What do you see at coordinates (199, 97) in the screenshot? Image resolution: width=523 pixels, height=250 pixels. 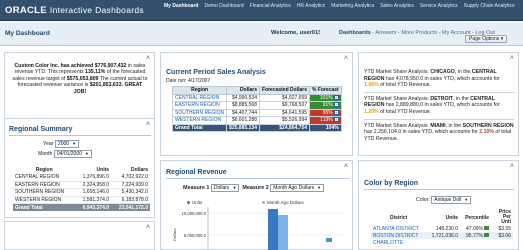 I see `region-link: CENTRAL REGION` at bounding box center [199, 97].